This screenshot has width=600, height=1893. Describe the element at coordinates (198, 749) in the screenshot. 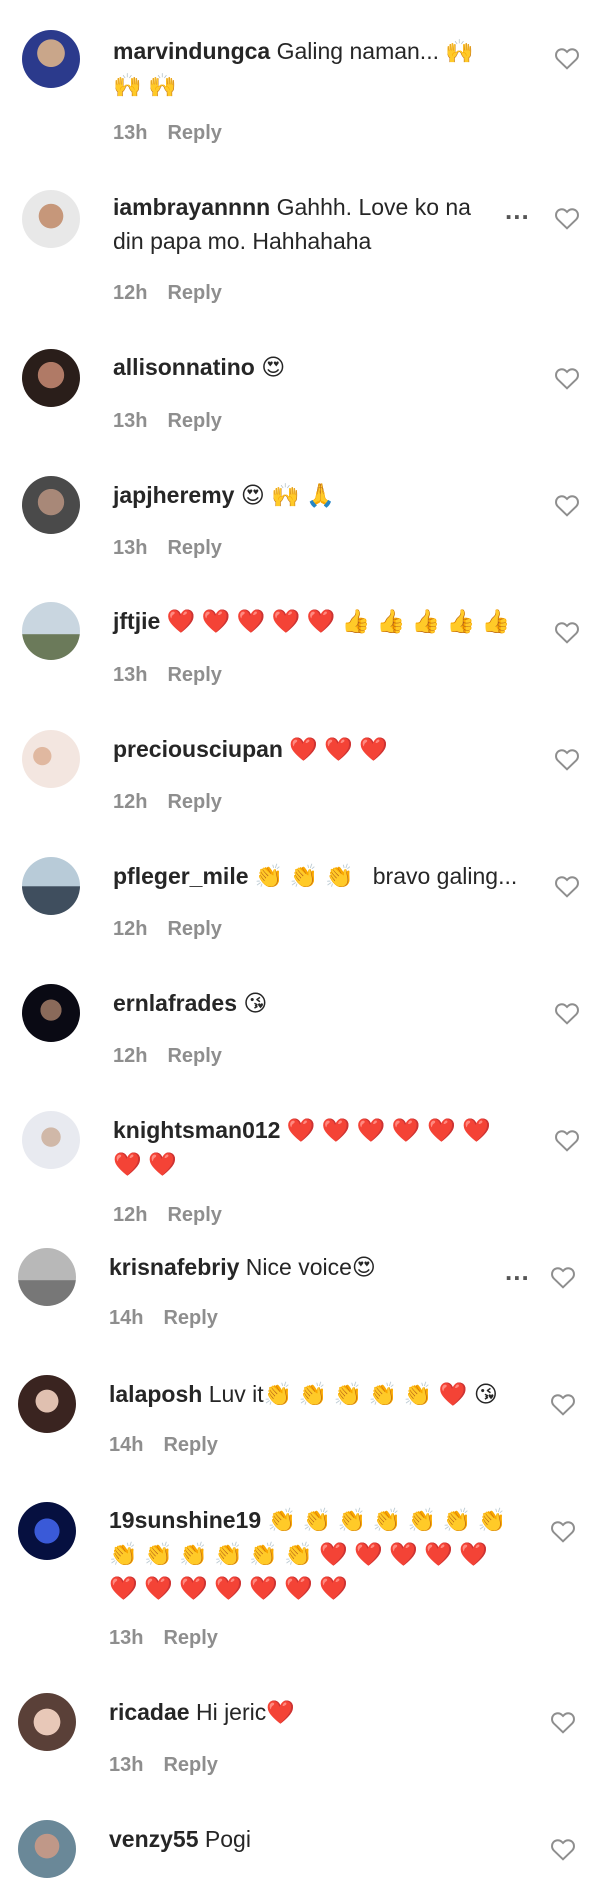

I see `comment-username: preciousciupan` at that location.